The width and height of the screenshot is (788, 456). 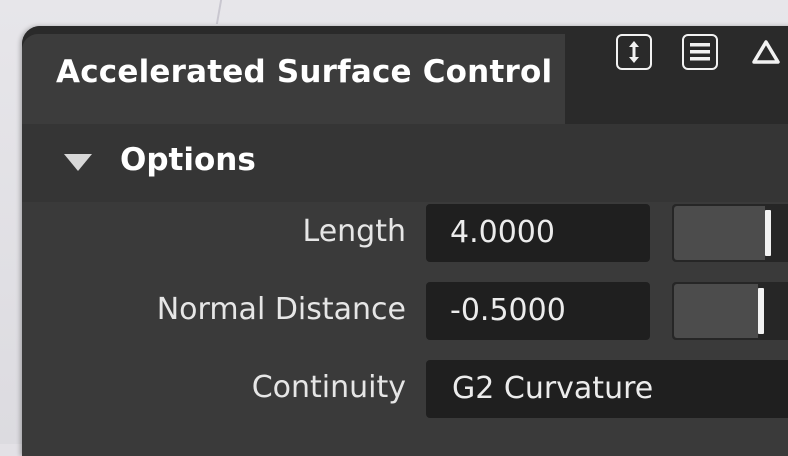 I want to click on length-slider-fill, so click(x=719, y=233).